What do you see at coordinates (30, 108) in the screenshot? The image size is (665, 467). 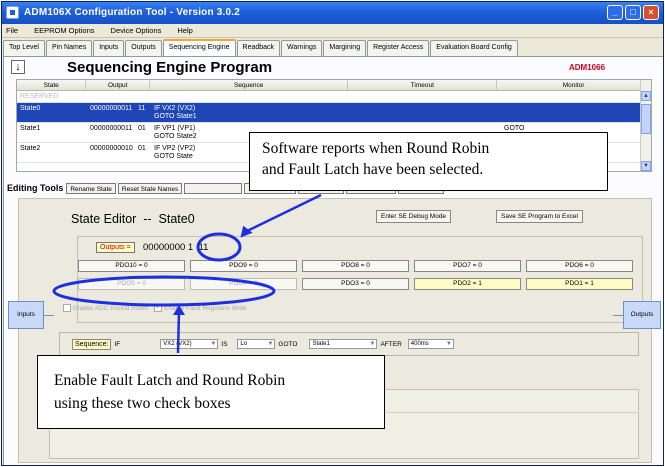 I see `state-cell: State0` at bounding box center [30, 108].